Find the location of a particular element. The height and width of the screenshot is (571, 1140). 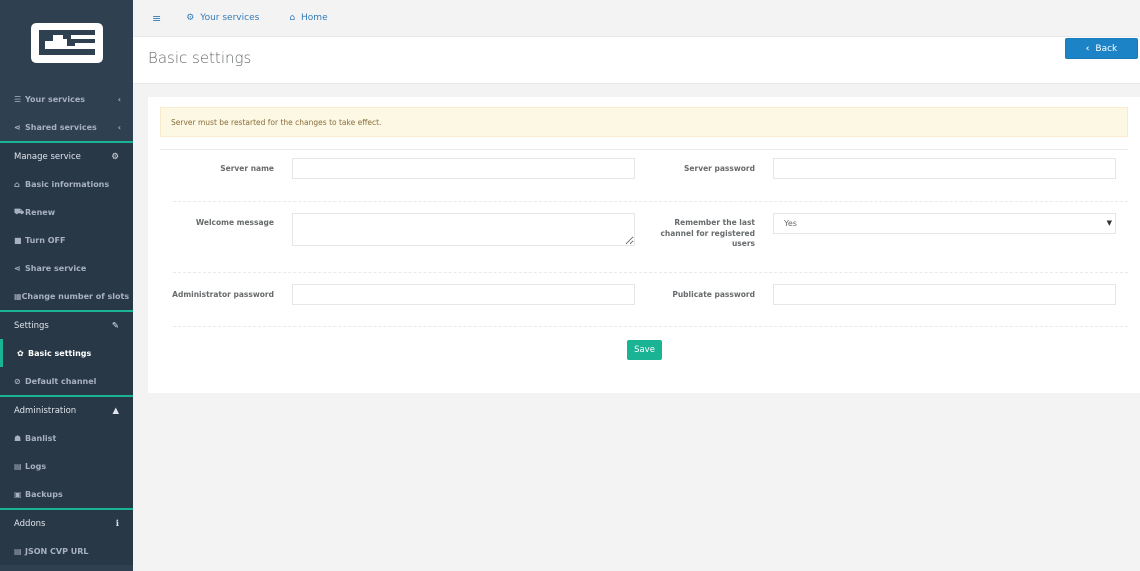

grid-icon: ▦ is located at coordinates (18, 296).